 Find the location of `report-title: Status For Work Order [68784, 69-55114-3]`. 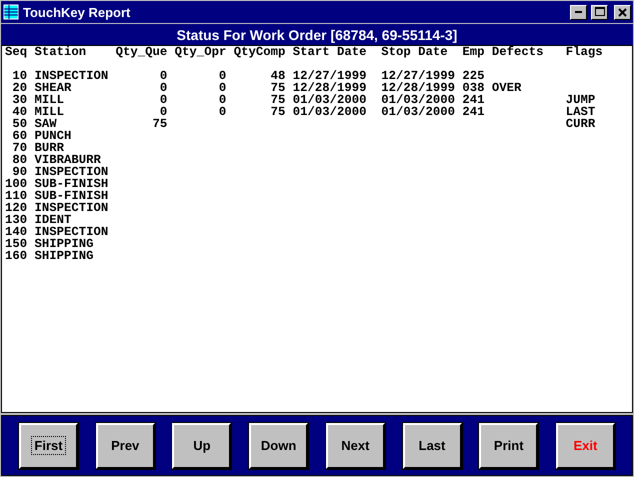

report-title: Status For Work Order [68784, 69-55114-3] is located at coordinates (317, 34).